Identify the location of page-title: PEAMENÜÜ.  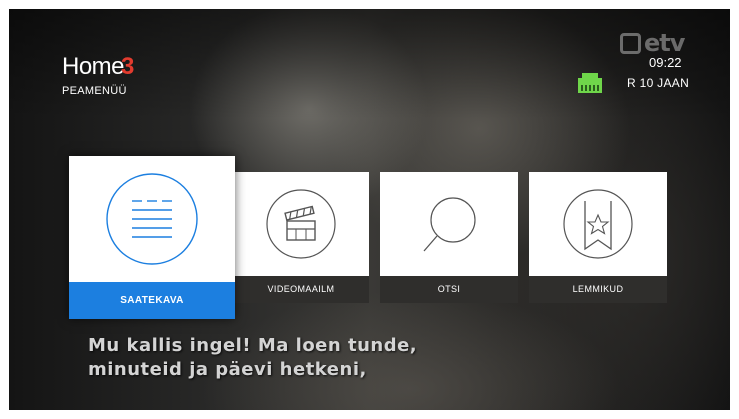
(94, 91).